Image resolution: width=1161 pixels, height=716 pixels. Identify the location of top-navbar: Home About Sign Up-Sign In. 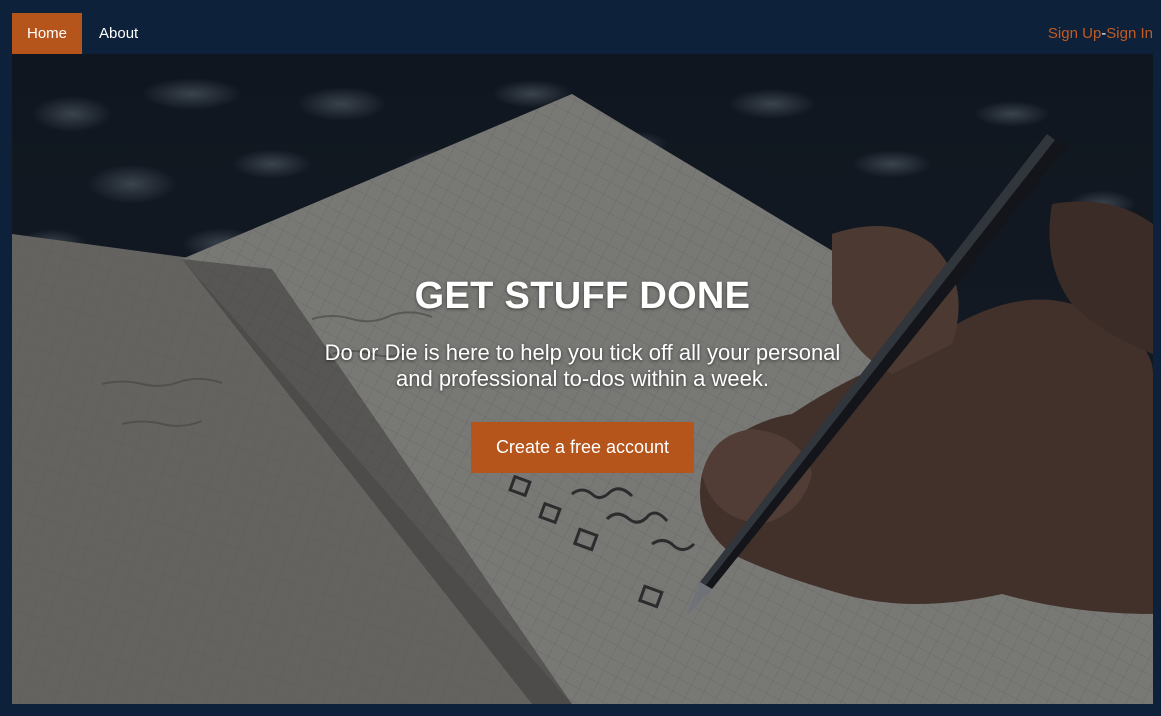
(582, 33).